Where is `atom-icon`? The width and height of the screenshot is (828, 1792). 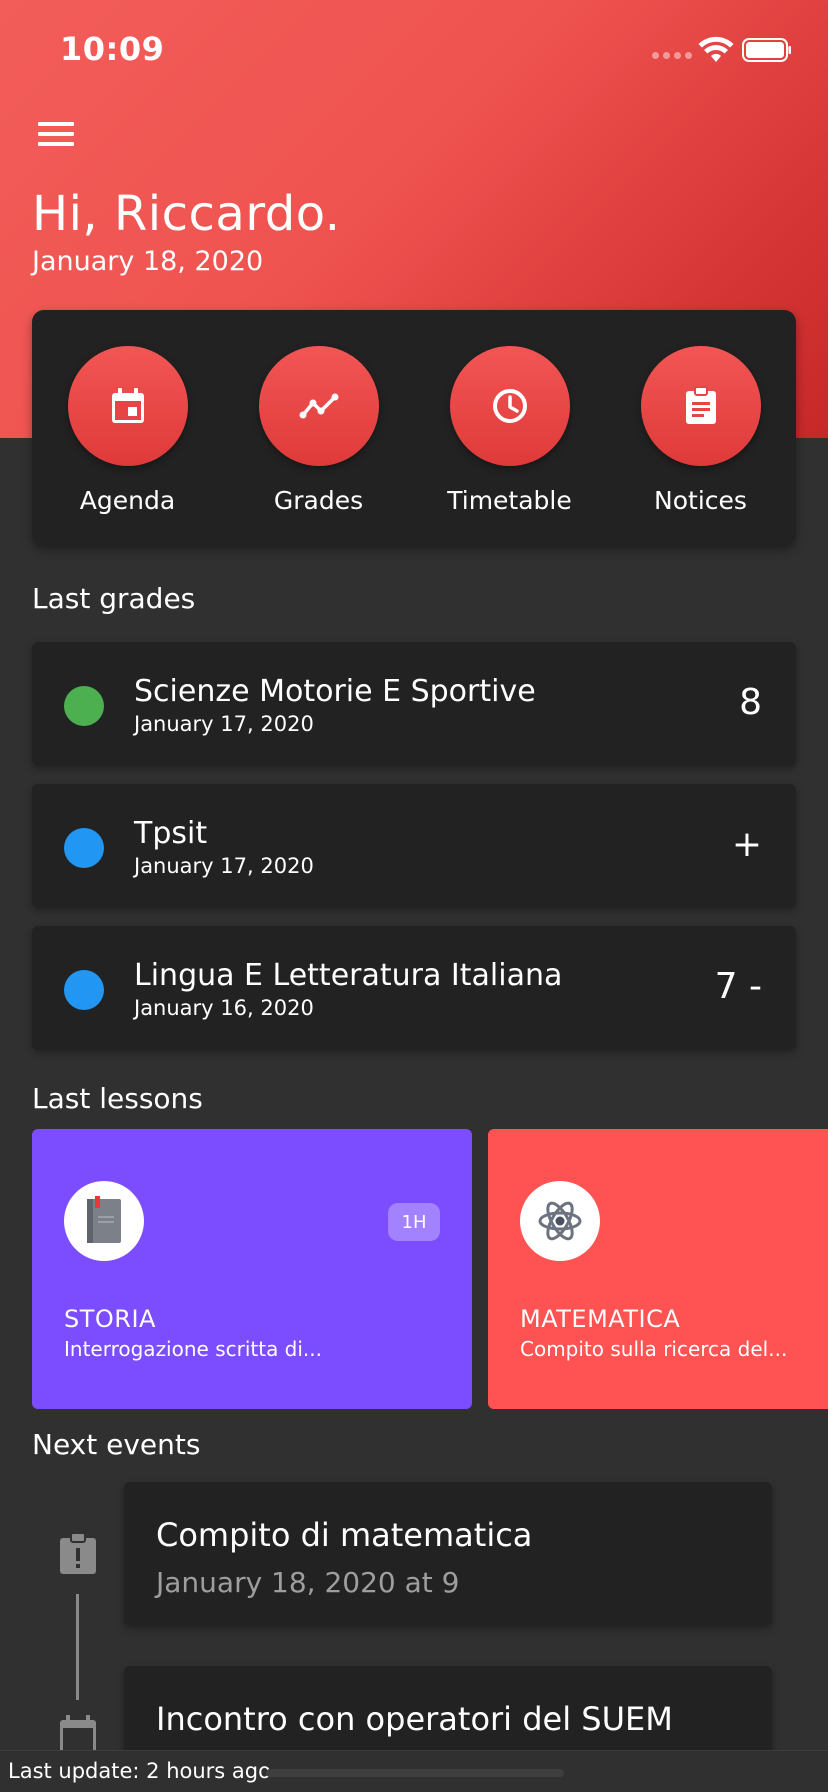
atom-icon is located at coordinates (560, 1221).